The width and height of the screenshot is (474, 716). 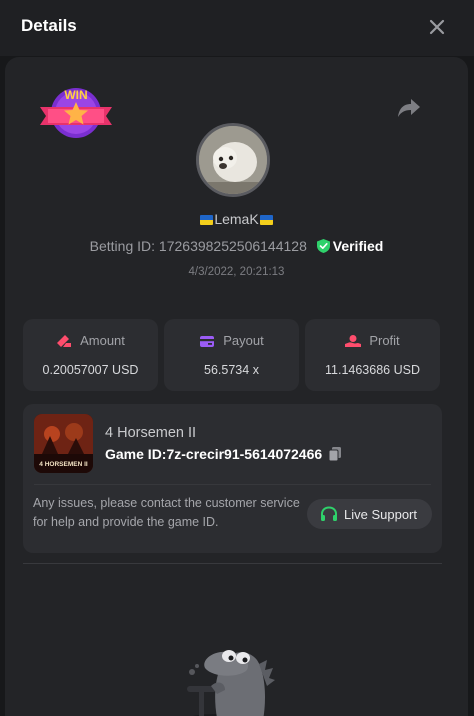 I want to click on betting-id-label: Betting ID:, so click(x=122, y=246).